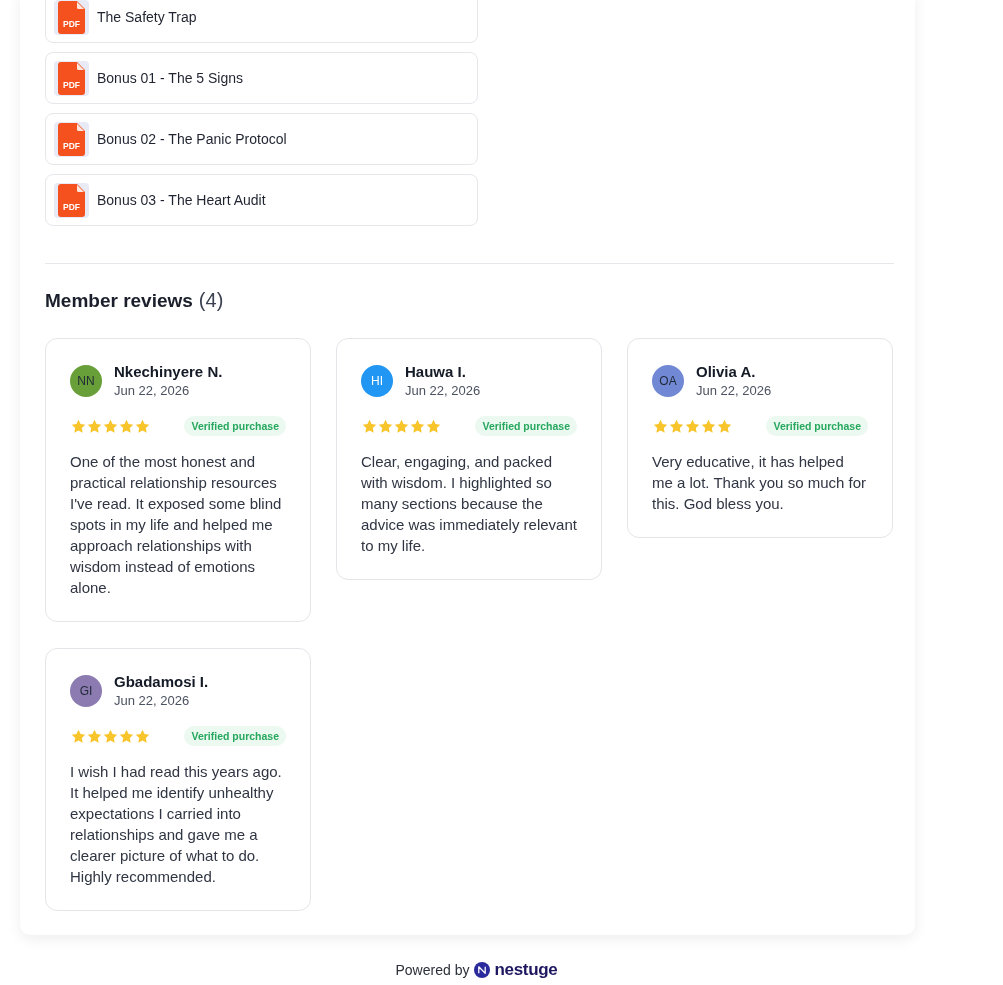 The image size is (1003, 985). What do you see at coordinates (432, 970) in the screenshot?
I see `powered-by-label: Powered by` at bounding box center [432, 970].